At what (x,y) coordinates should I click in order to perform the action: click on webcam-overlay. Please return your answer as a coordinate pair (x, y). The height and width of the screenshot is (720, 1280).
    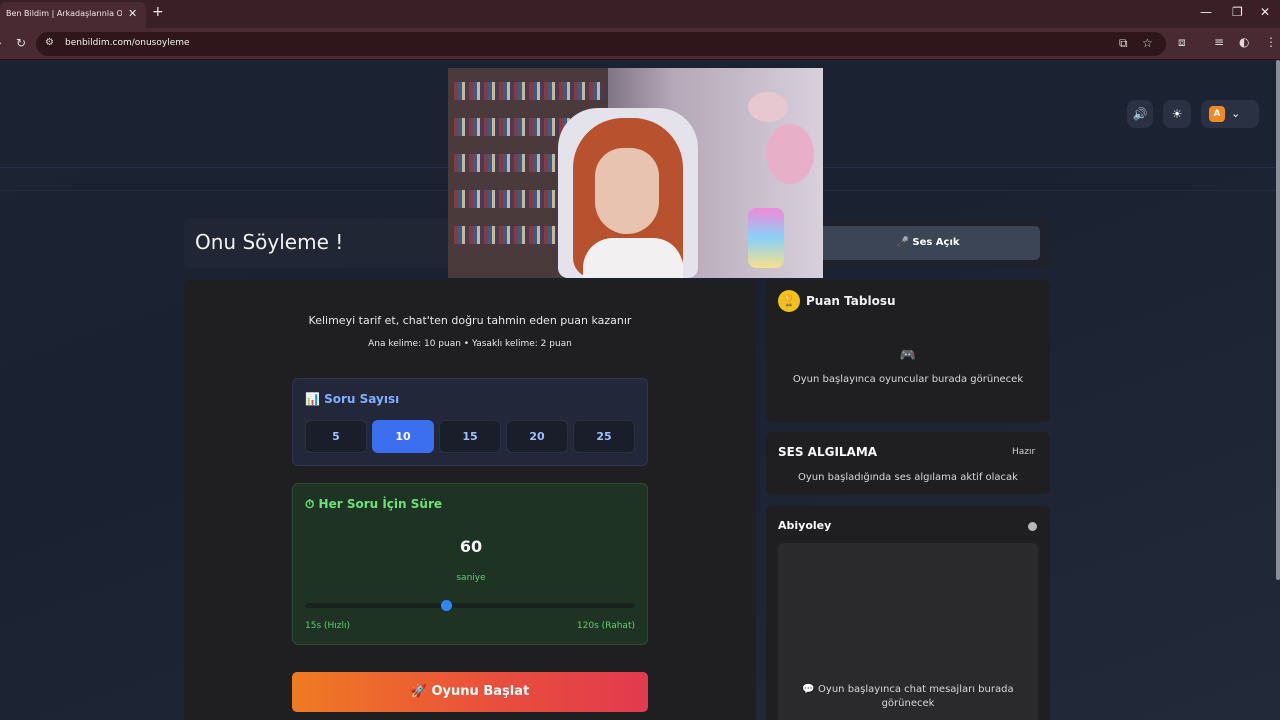
    Looking at the image, I should click on (635, 173).